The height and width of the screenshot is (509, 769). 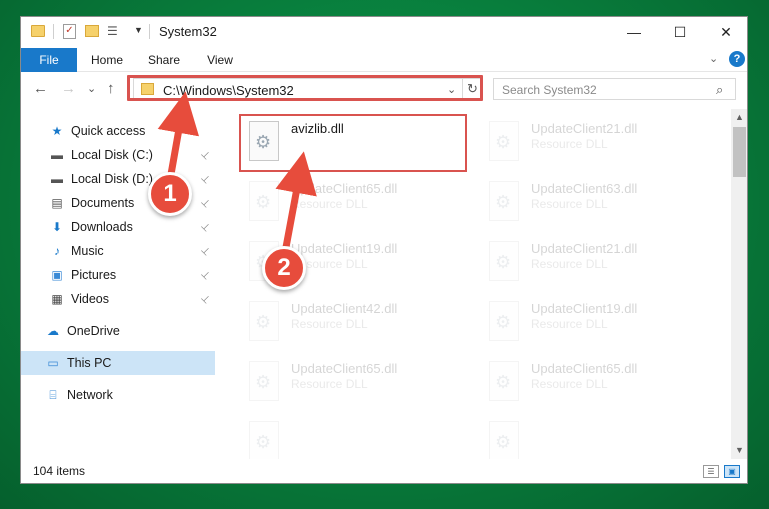 I want to click on sidebar-item-label: Downloads, so click(x=102, y=227).